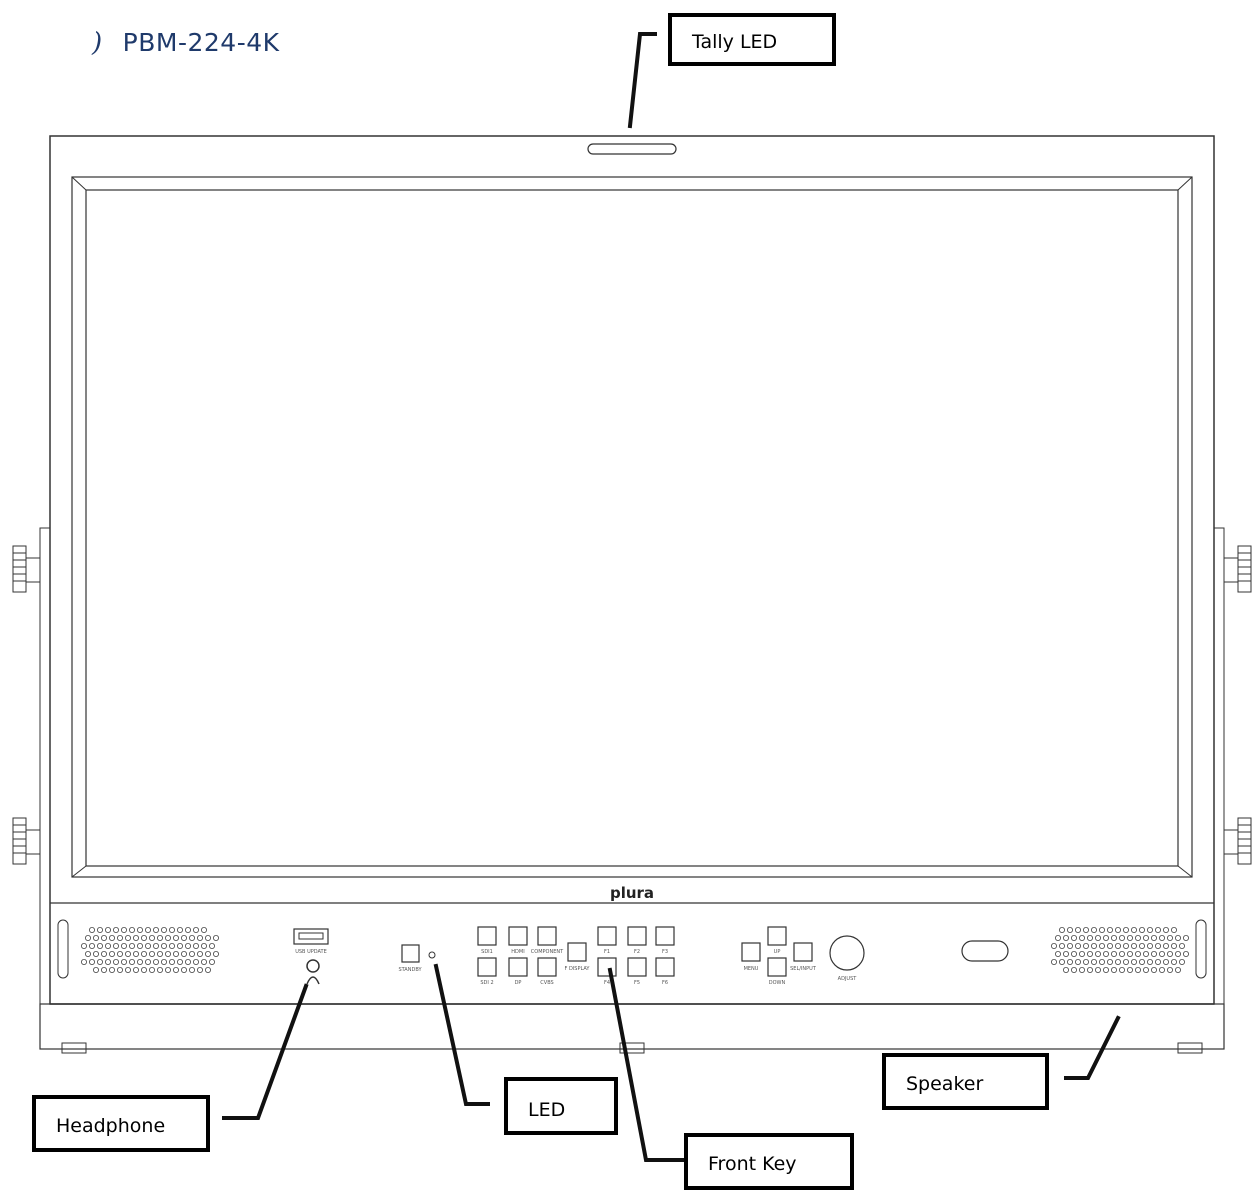 This screenshot has width=1258, height=1190. I want to click on monitor-stand, so click(632, 1026).